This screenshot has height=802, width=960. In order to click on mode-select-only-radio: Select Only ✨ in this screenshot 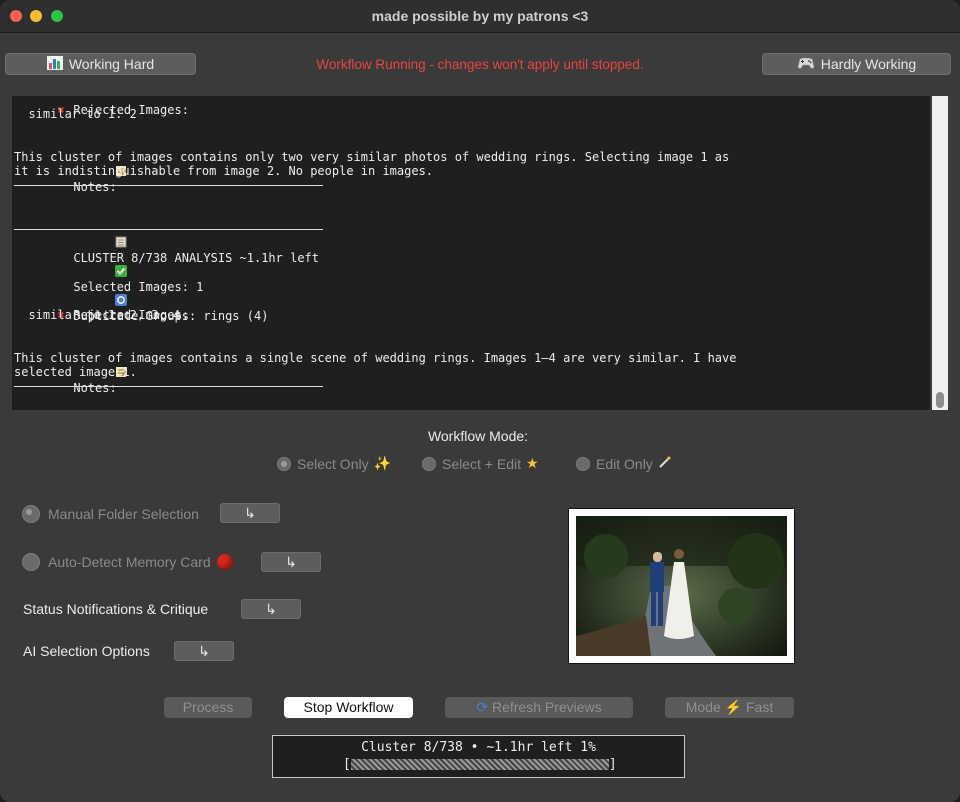, I will do `click(334, 463)`.